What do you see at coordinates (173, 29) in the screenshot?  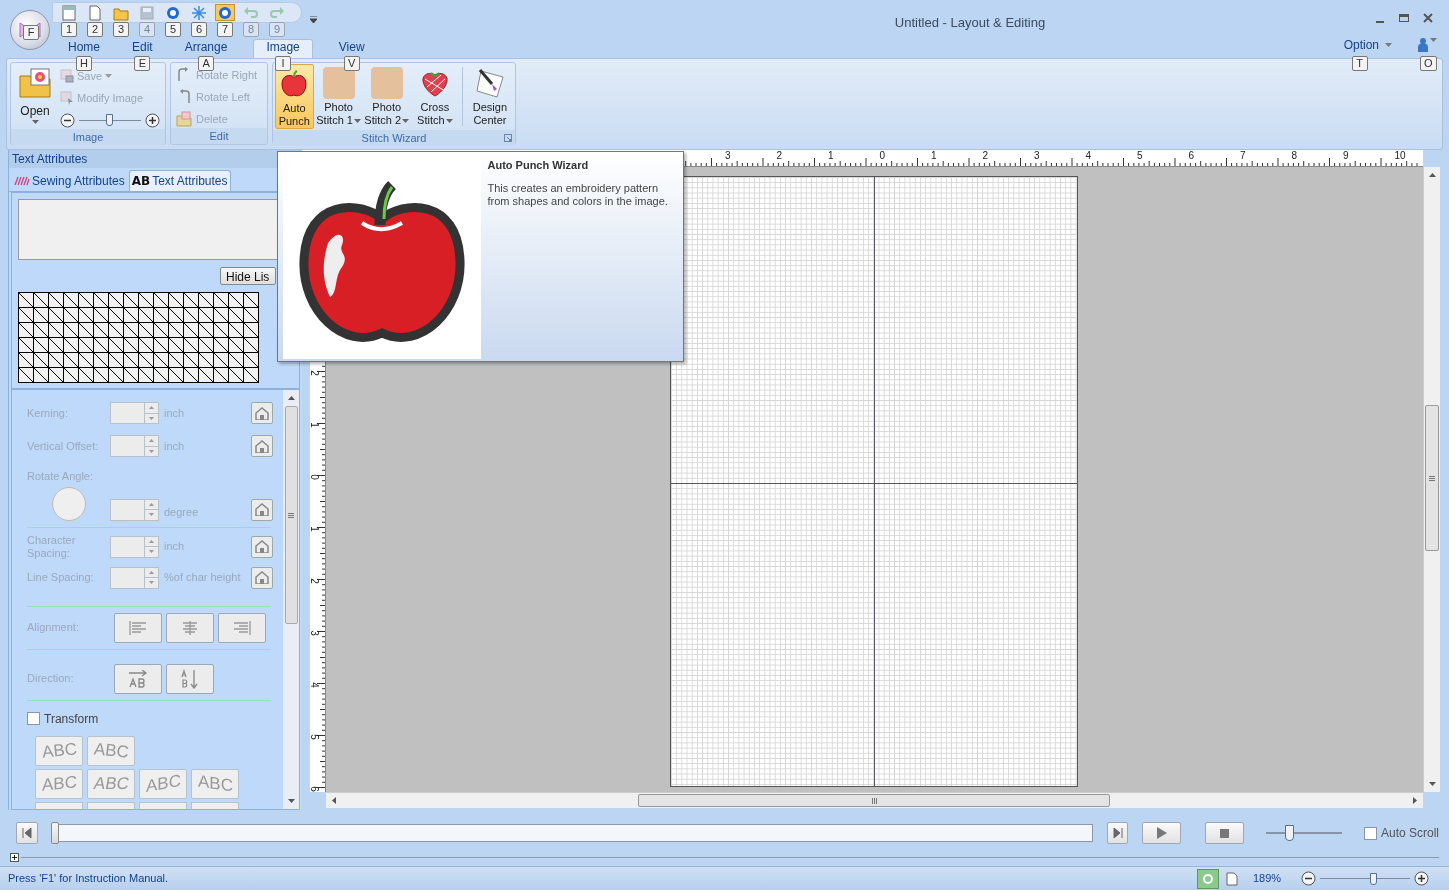 I see `keytip: 5` at bounding box center [173, 29].